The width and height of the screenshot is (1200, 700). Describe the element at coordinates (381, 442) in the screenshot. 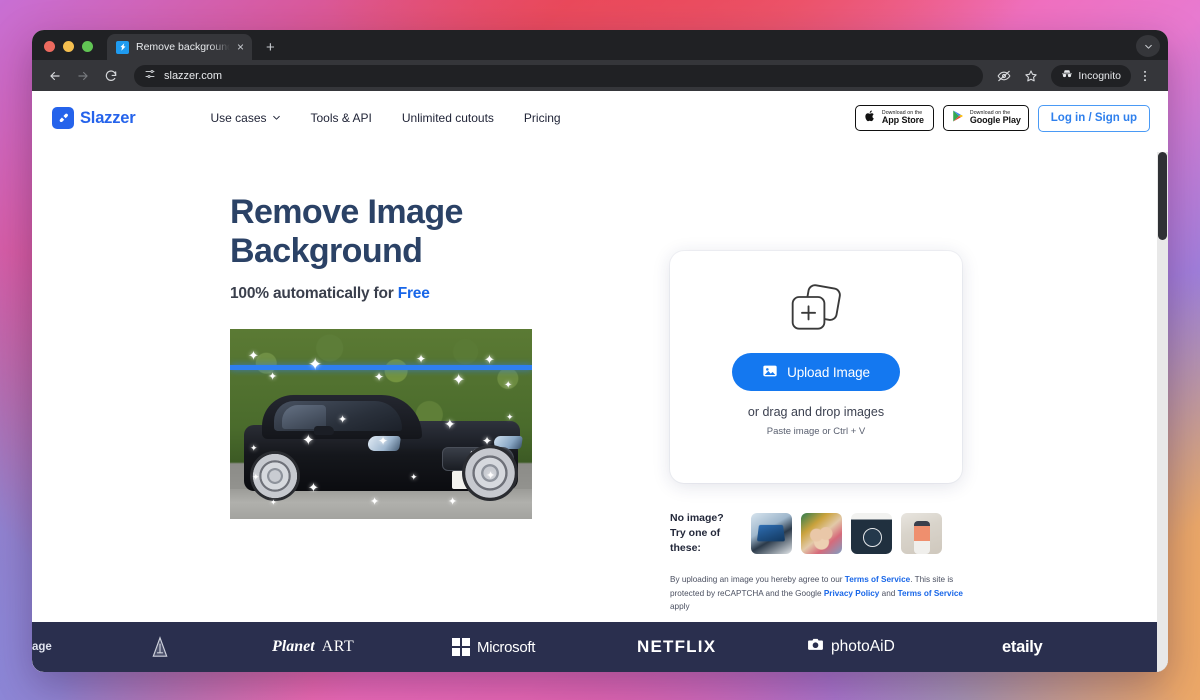

I see `car-illustration` at that location.